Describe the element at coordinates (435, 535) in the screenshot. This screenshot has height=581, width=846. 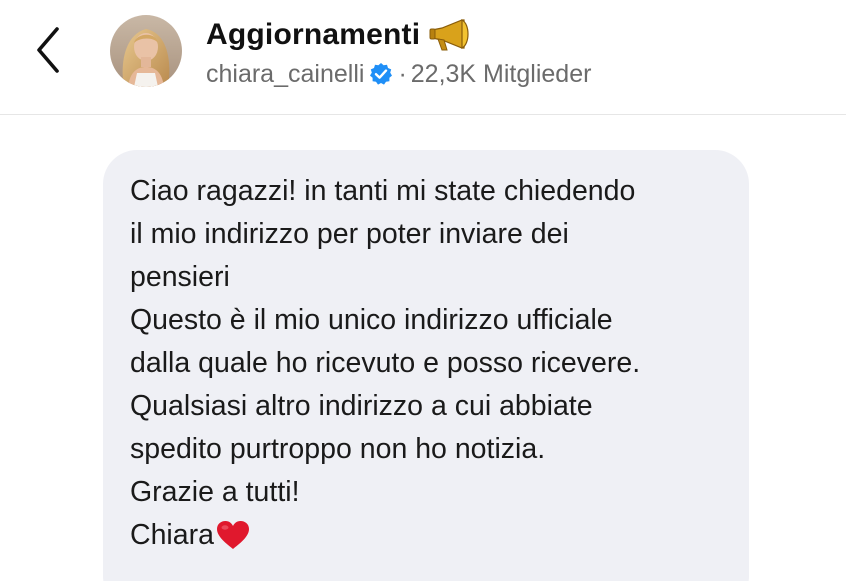
I see `signature-line: Chiara` at that location.